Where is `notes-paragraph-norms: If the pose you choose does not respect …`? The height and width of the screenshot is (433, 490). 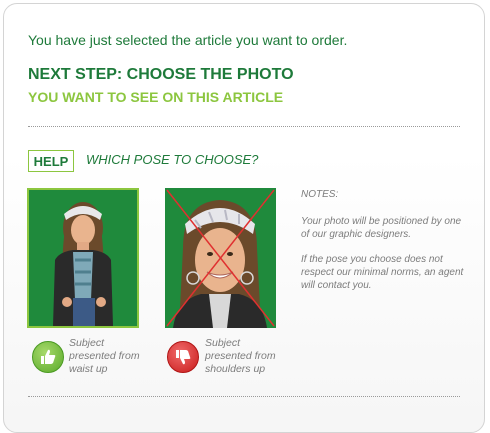
notes-paragraph-norms: If the pose you choose does not respect … is located at coordinates (382, 272).